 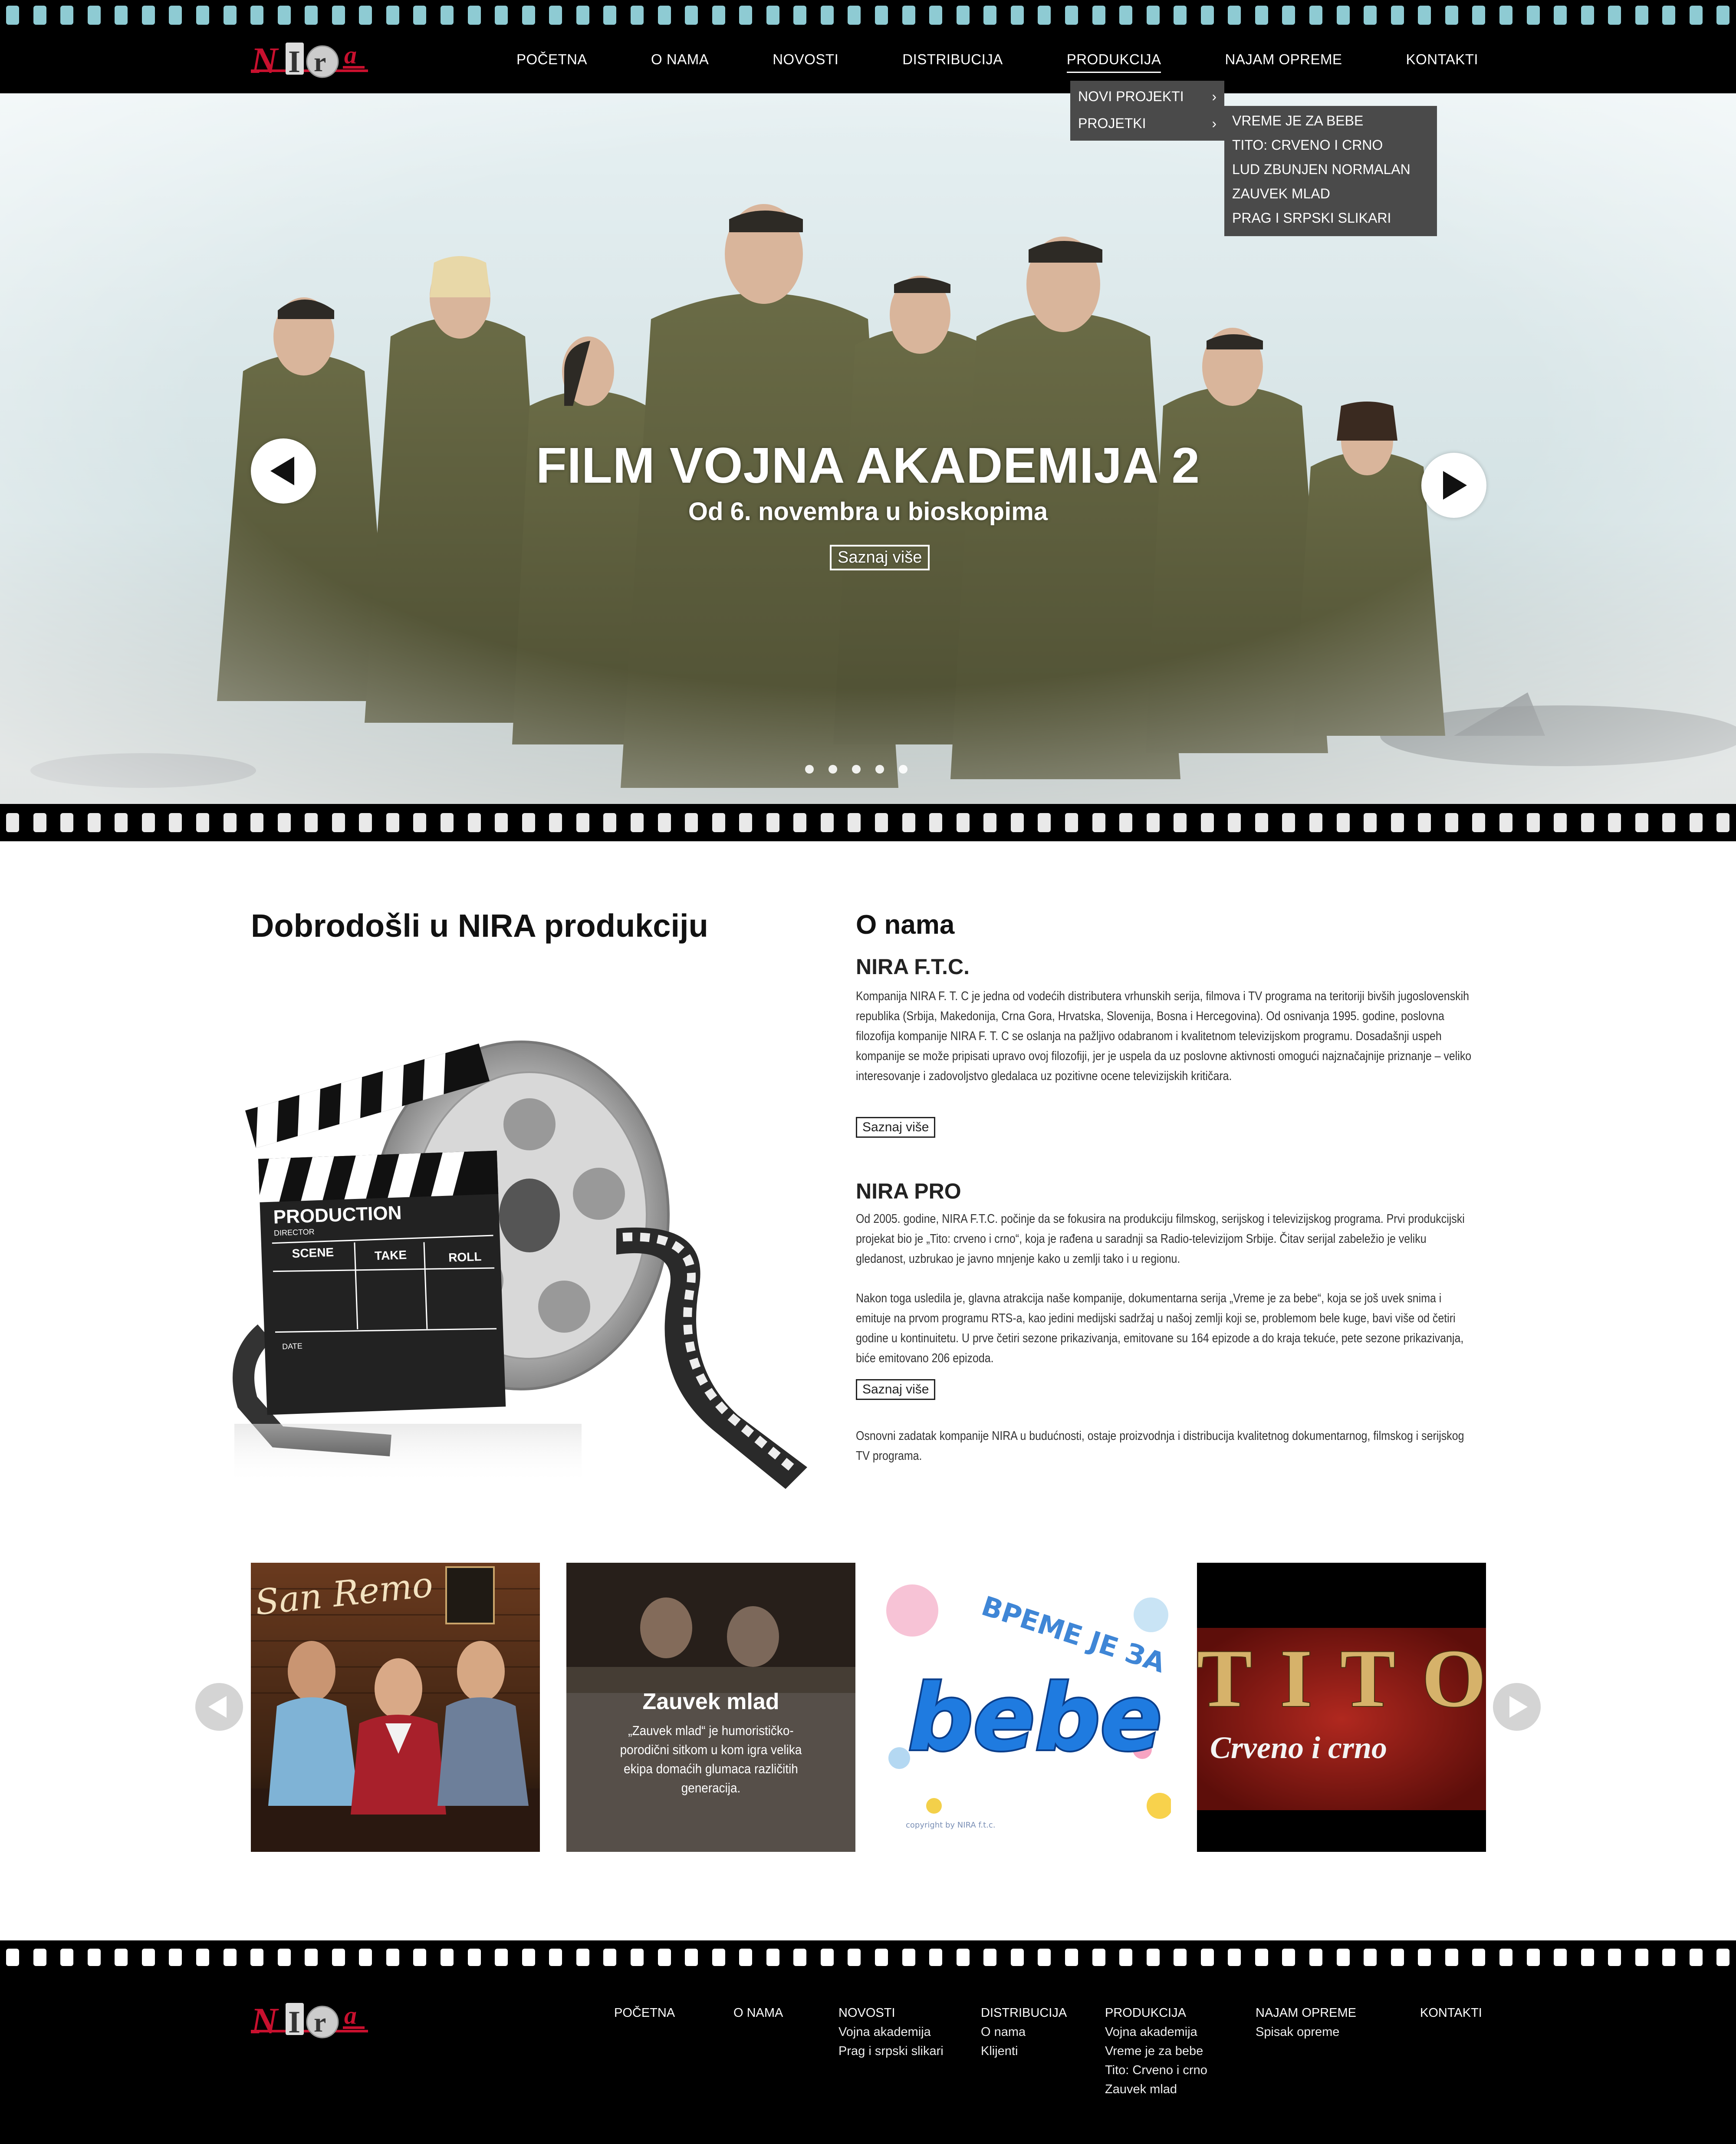 What do you see at coordinates (1156, 2070) in the screenshot?
I see `footer-link-tito-crveno-i-crno: Tito: Crveno i crno` at bounding box center [1156, 2070].